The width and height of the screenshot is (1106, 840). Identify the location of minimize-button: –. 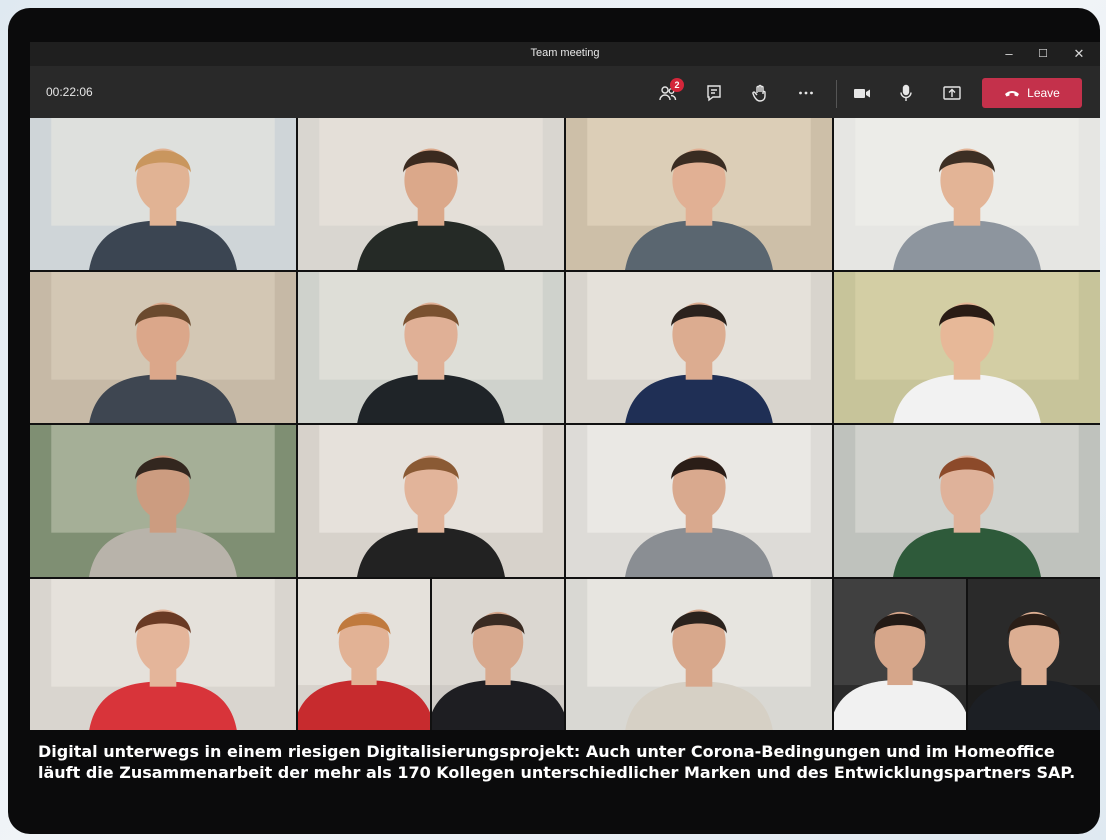
(1009, 54).